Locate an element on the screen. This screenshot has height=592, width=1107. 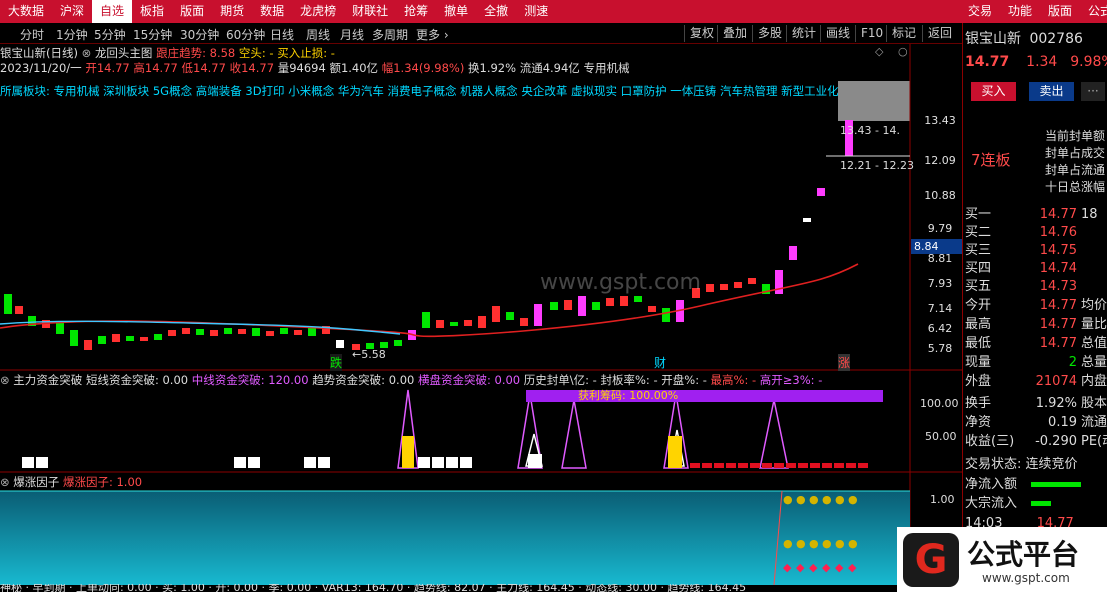
period-0: 分时 is located at coordinates (32, 34).